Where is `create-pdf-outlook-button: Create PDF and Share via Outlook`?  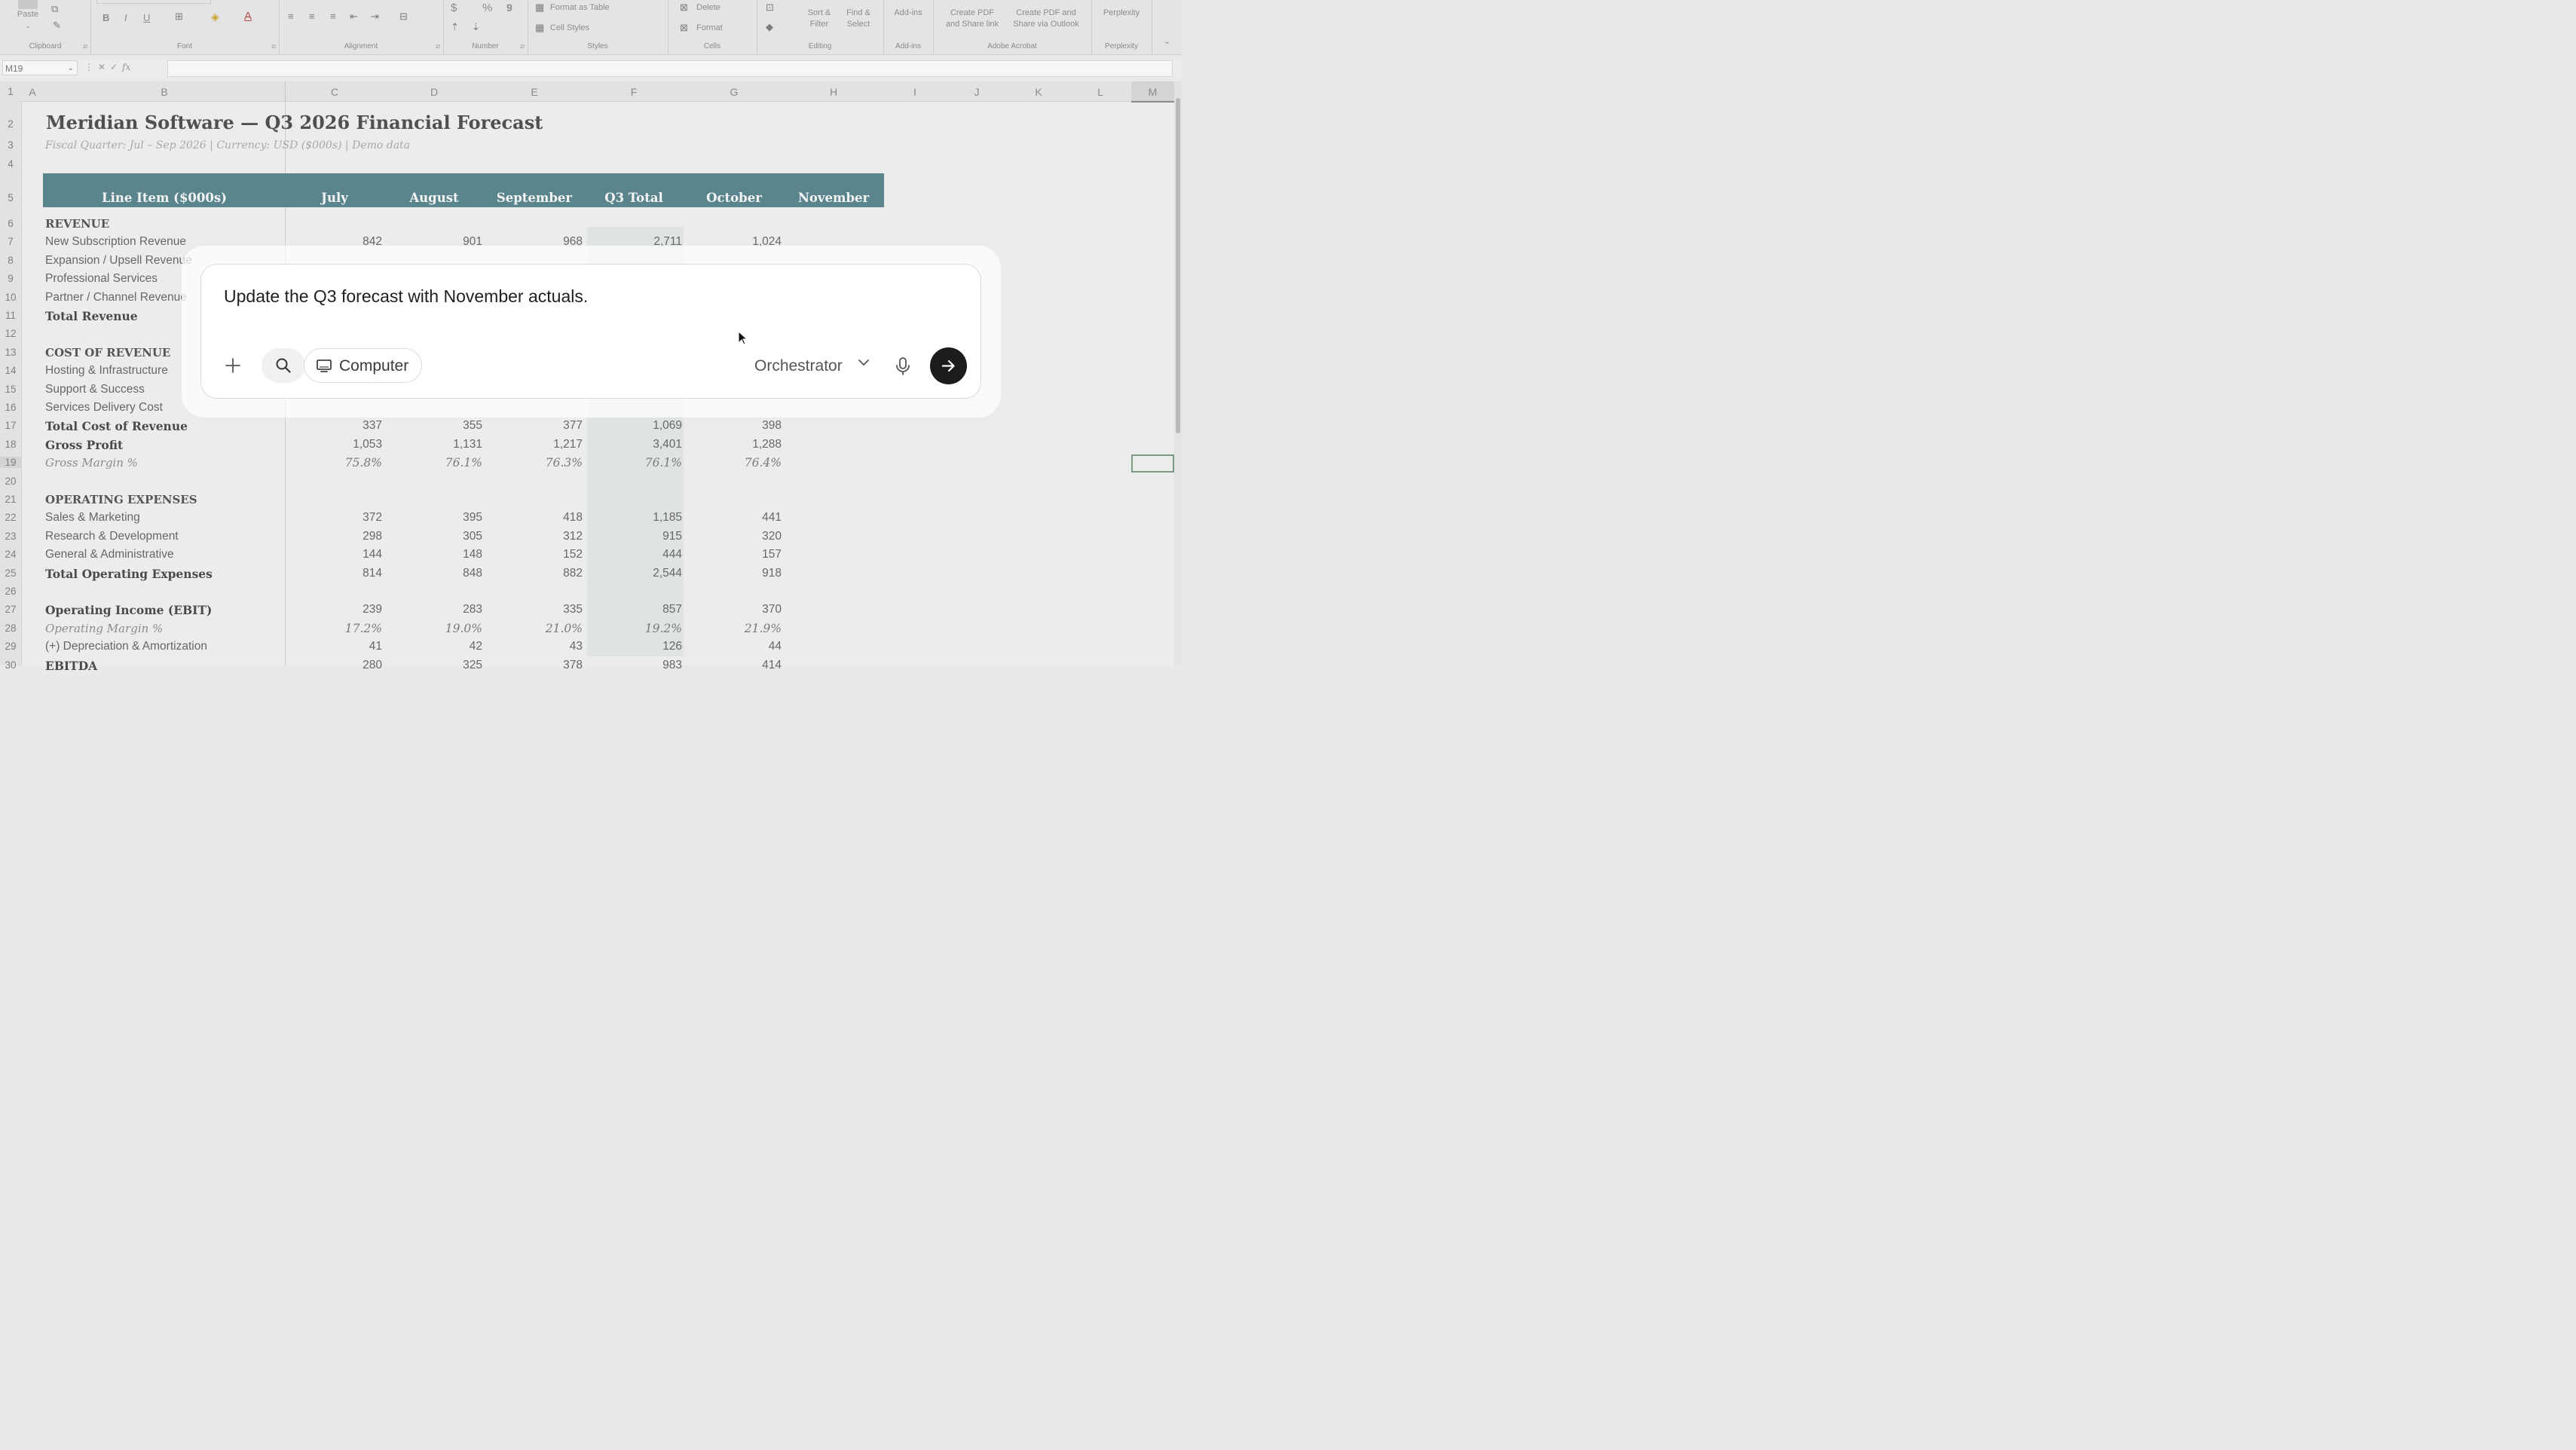
create-pdf-outlook-button: Create PDF and Share via Outlook is located at coordinates (1046, 19).